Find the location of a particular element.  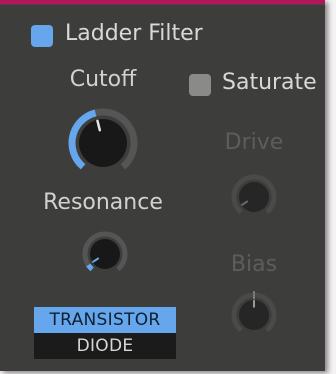

cutoff-knob-body is located at coordinates (103, 143).